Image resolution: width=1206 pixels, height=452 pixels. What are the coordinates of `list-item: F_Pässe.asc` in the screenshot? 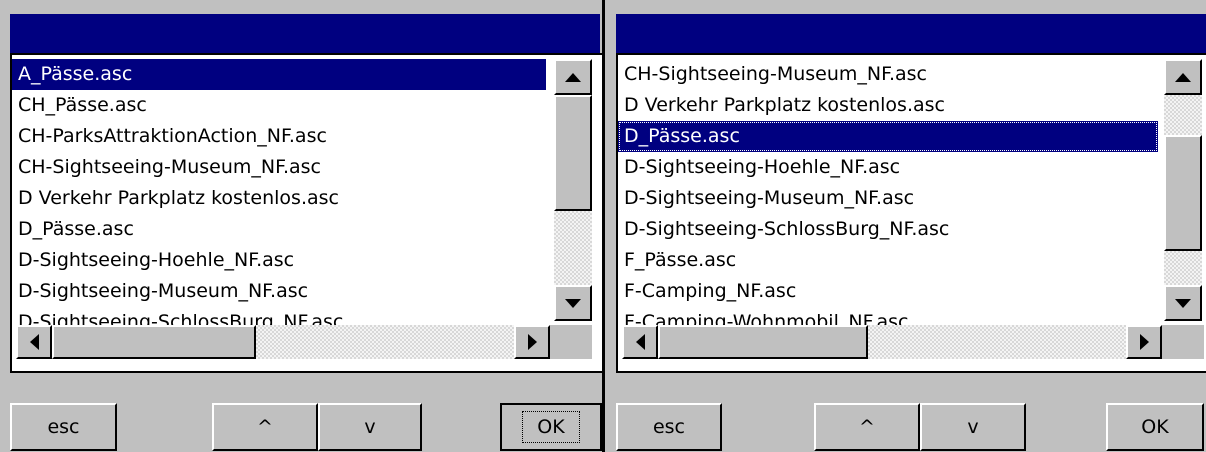 It's located at (888, 260).